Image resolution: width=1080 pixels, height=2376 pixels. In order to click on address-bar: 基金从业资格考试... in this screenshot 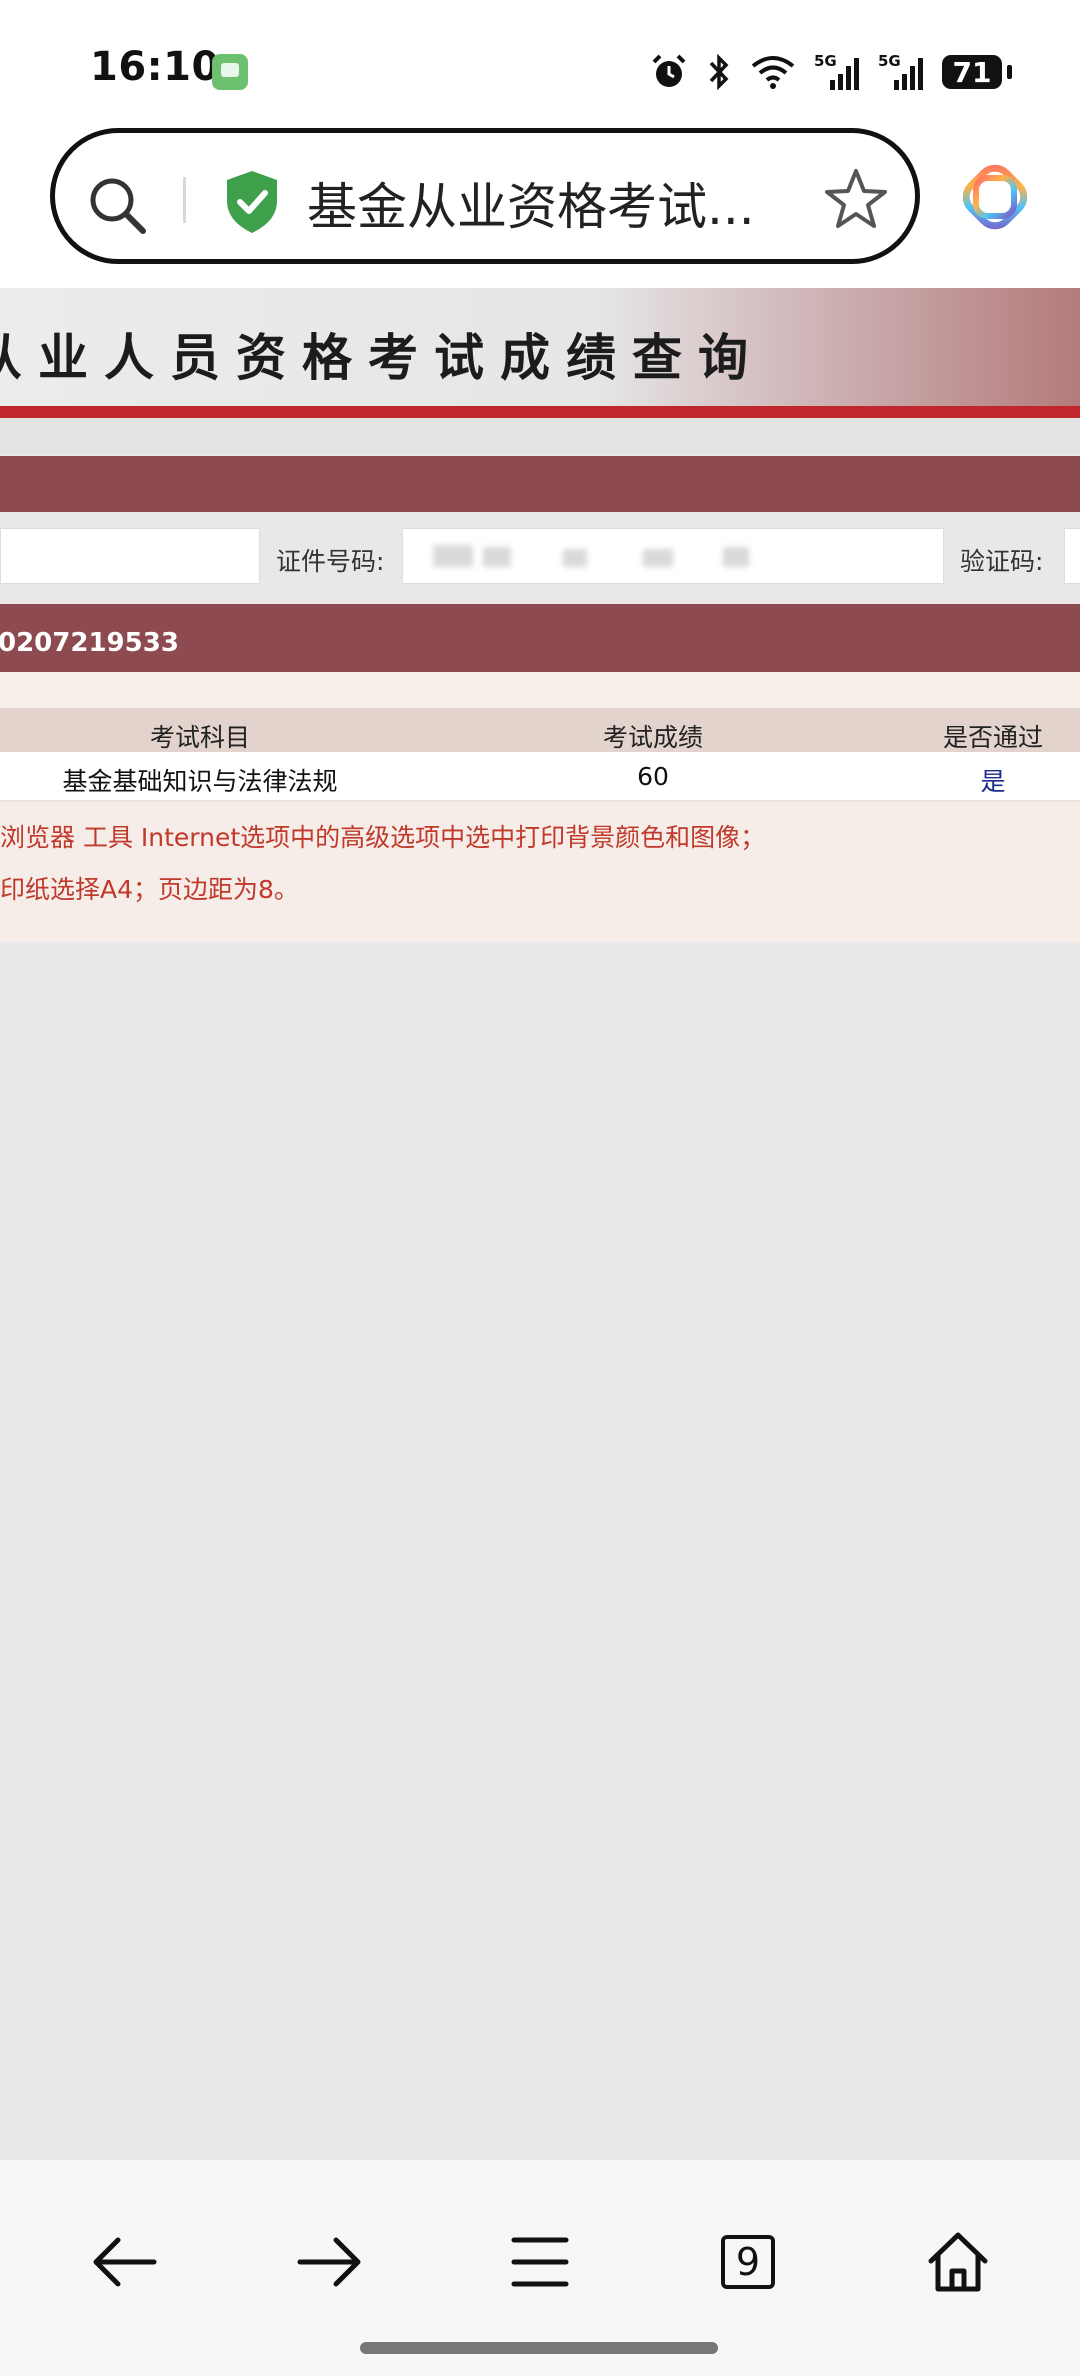, I will do `click(485, 196)`.